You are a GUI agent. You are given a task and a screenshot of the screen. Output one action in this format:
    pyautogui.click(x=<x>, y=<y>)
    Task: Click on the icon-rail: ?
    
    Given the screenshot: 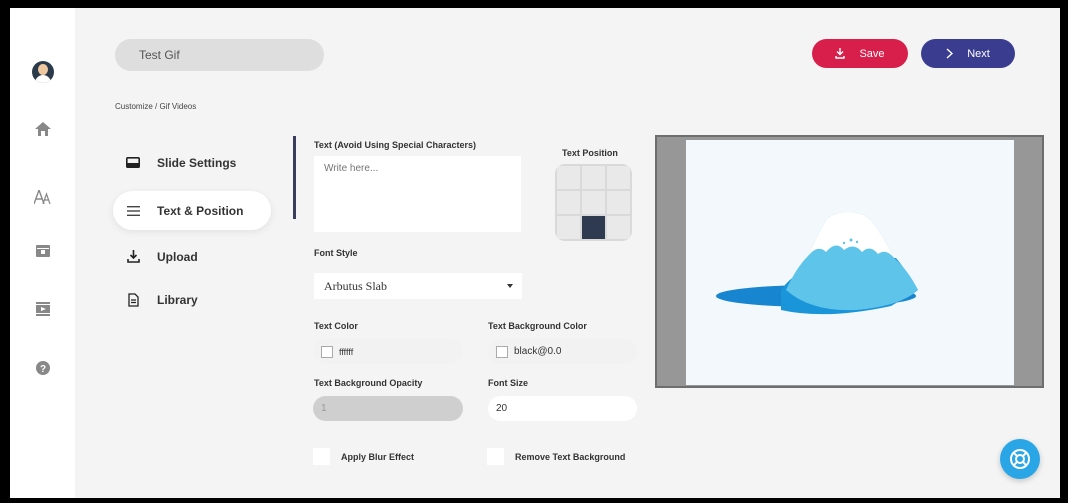 What is the action you would take?
    pyautogui.click(x=42, y=253)
    